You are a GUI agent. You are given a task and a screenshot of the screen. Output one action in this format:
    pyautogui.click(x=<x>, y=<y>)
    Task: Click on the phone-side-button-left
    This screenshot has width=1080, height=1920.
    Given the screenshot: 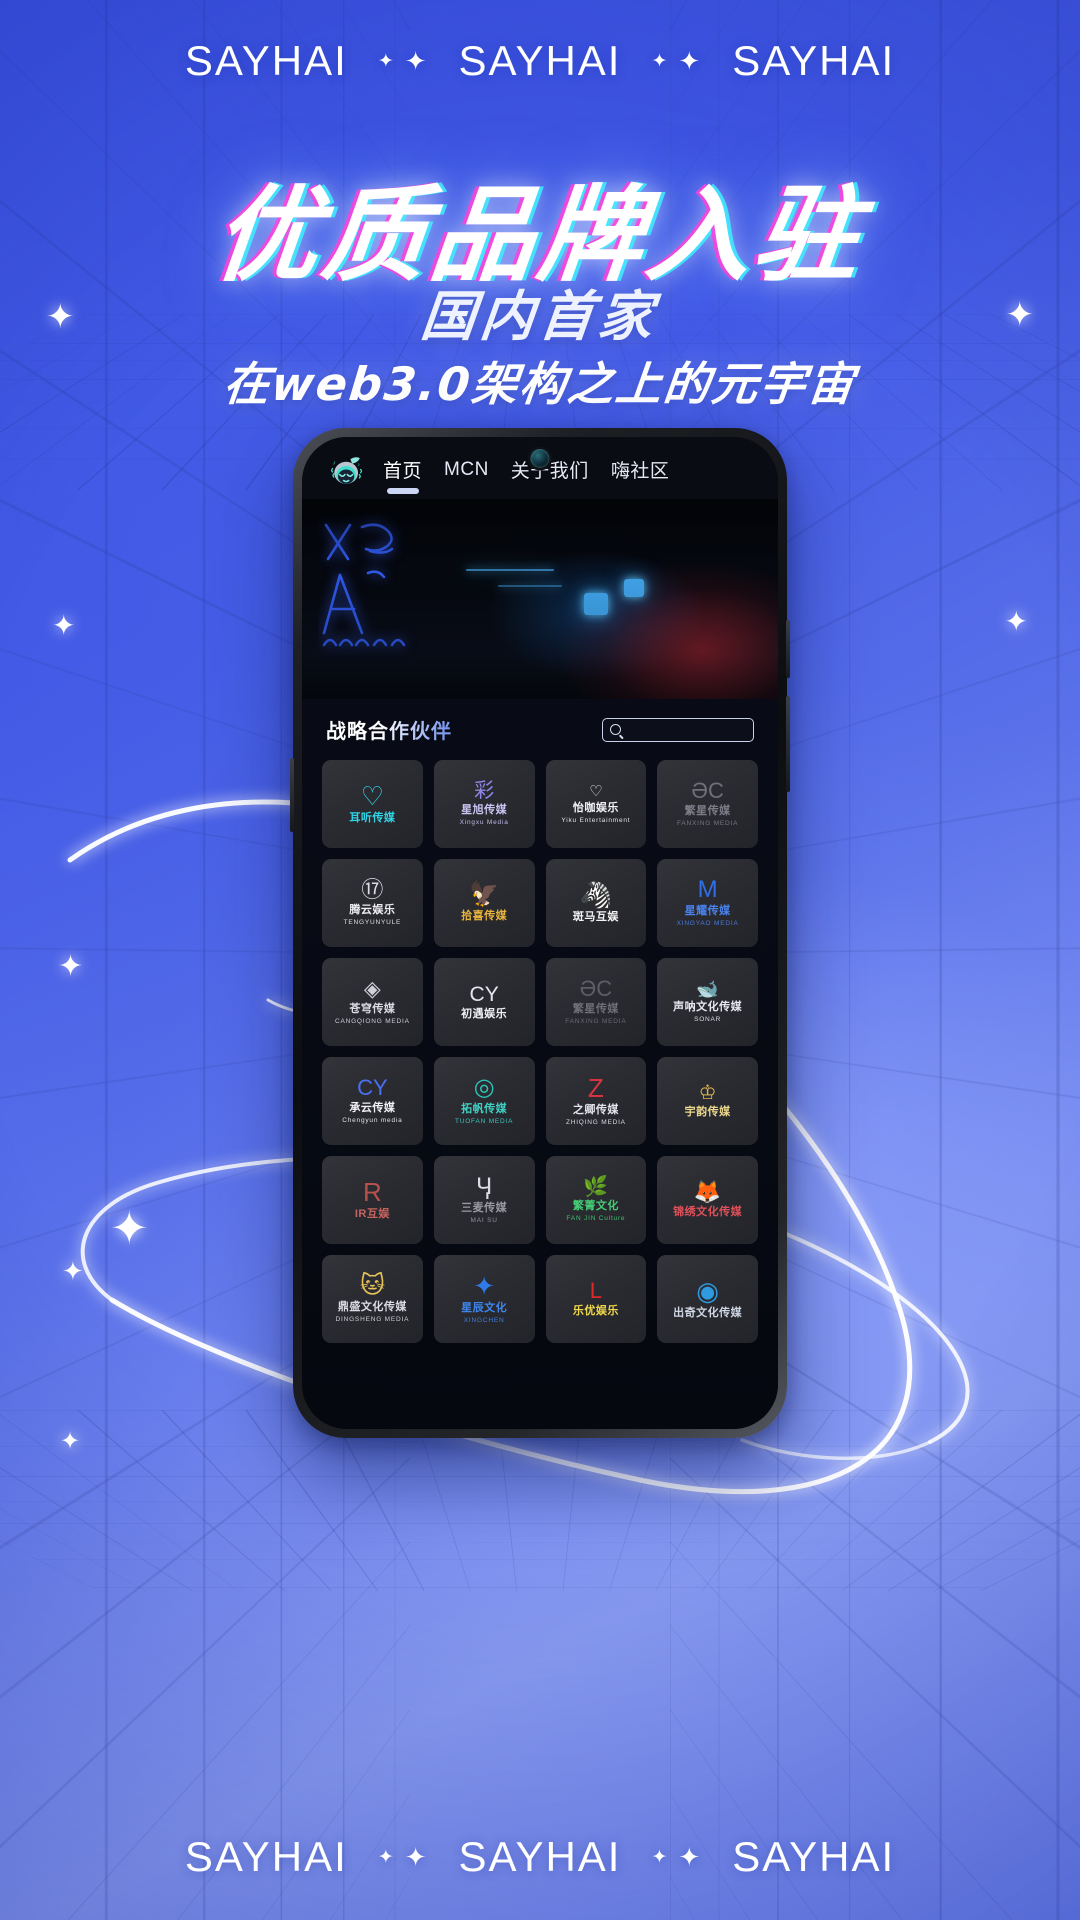 What is the action you would take?
    pyautogui.click(x=292, y=795)
    